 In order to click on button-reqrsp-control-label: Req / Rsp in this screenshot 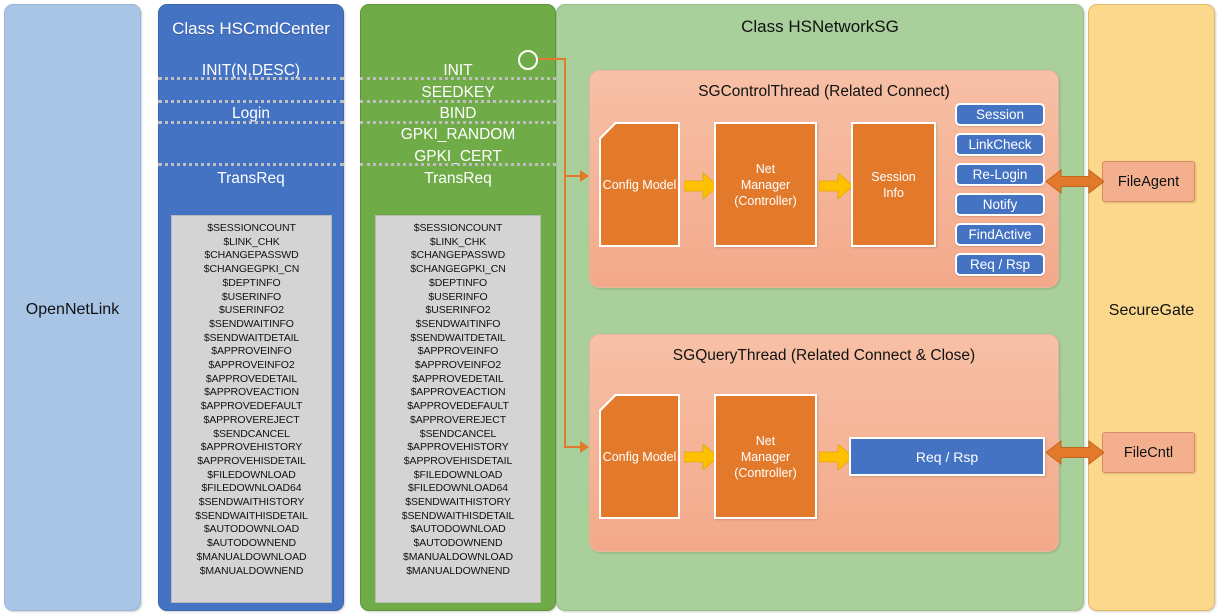, I will do `click(1000, 264)`.